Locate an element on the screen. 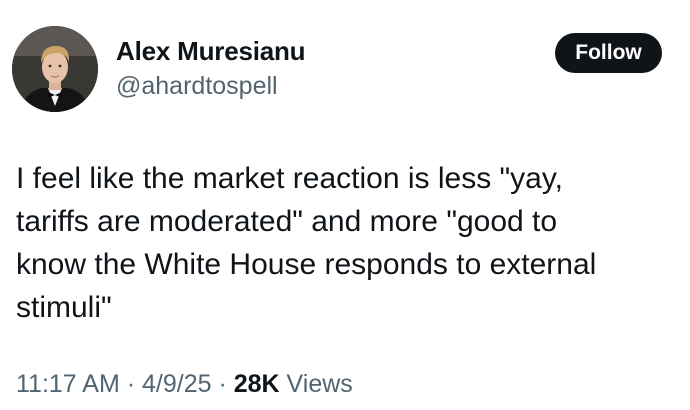 This screenshot has width=690, height=410. avatar is located at coordinates (55, 69).